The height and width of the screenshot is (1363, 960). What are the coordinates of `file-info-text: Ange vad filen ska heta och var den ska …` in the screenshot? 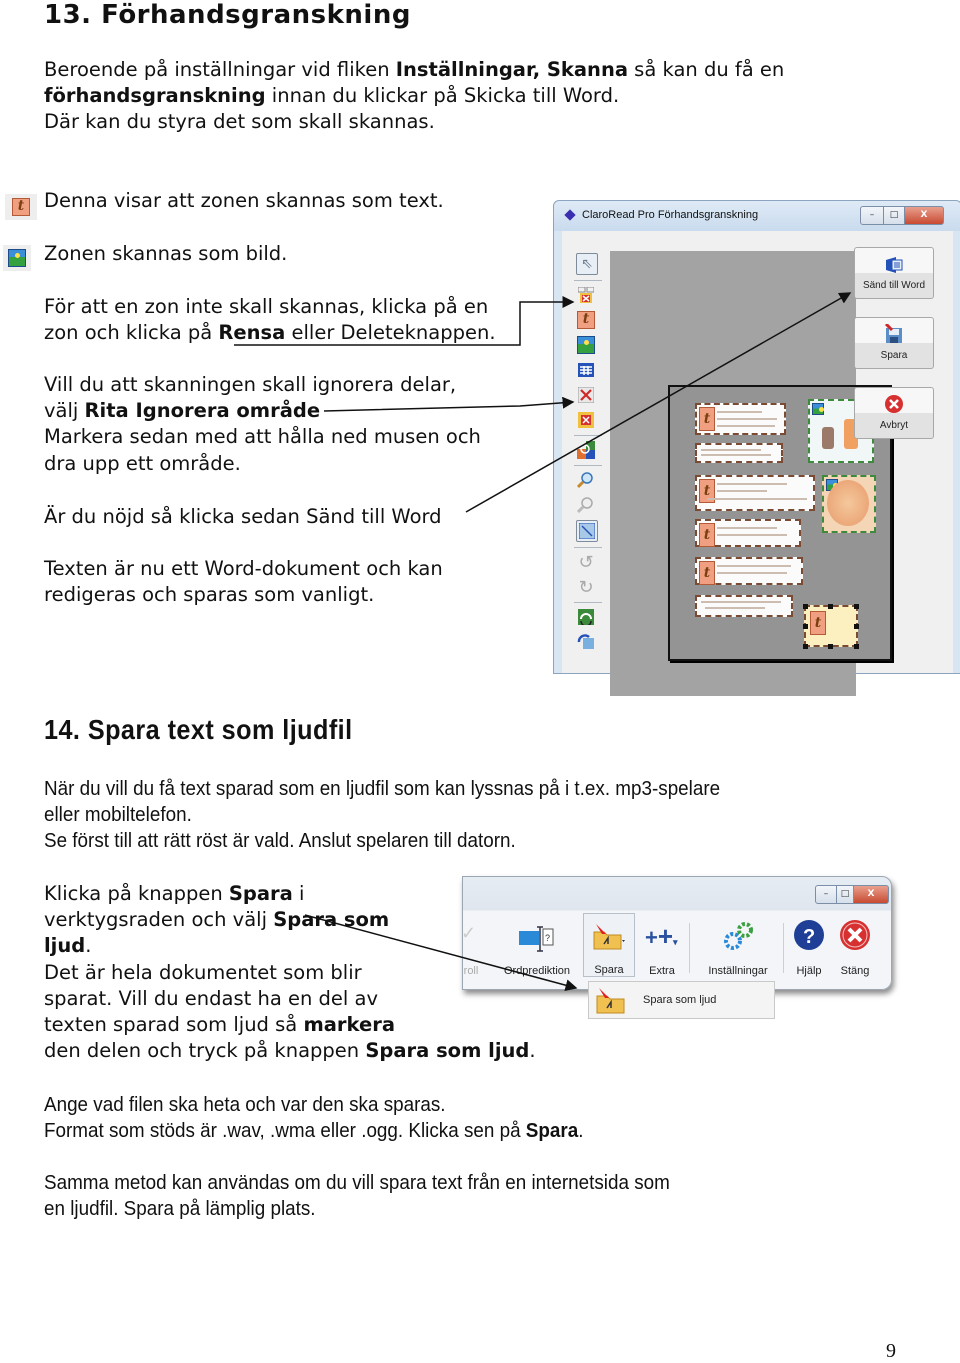 It's located at (314, 1118).